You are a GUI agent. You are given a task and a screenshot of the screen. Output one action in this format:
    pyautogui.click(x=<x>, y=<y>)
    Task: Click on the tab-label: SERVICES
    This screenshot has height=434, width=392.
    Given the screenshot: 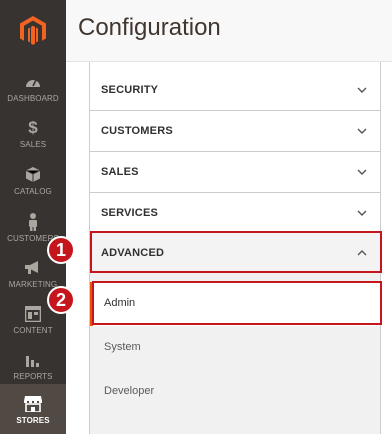 What is the action you would take?
    pyautogui.click(x=130, y=213)
    